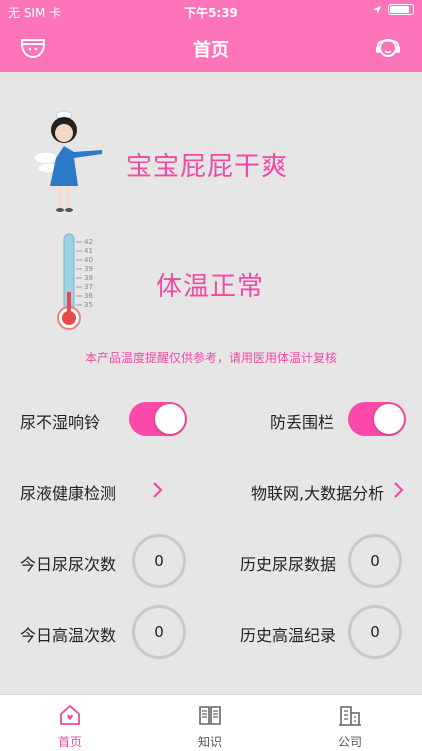 Image resolution: width=422 pixels, height=751 pixels. What do you see at coordinates (88, 251) in the screenshot?
I see `scale-label: 41` at bounding box center [88, 251].